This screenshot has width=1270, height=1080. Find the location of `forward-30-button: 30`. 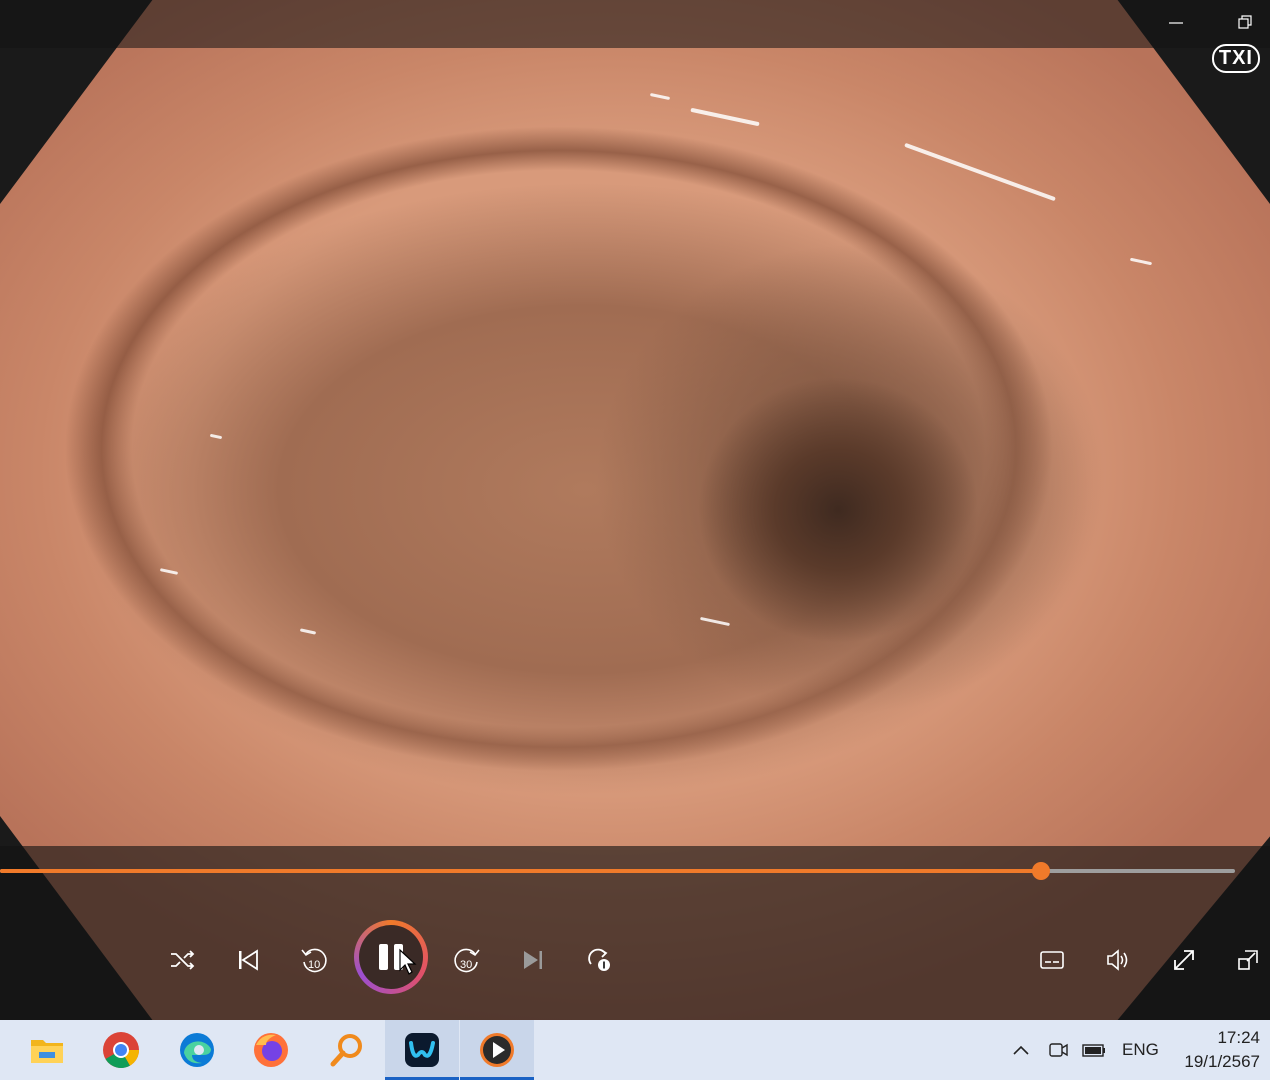

forward-30-button: 30 is located at coordinates (467, 960).